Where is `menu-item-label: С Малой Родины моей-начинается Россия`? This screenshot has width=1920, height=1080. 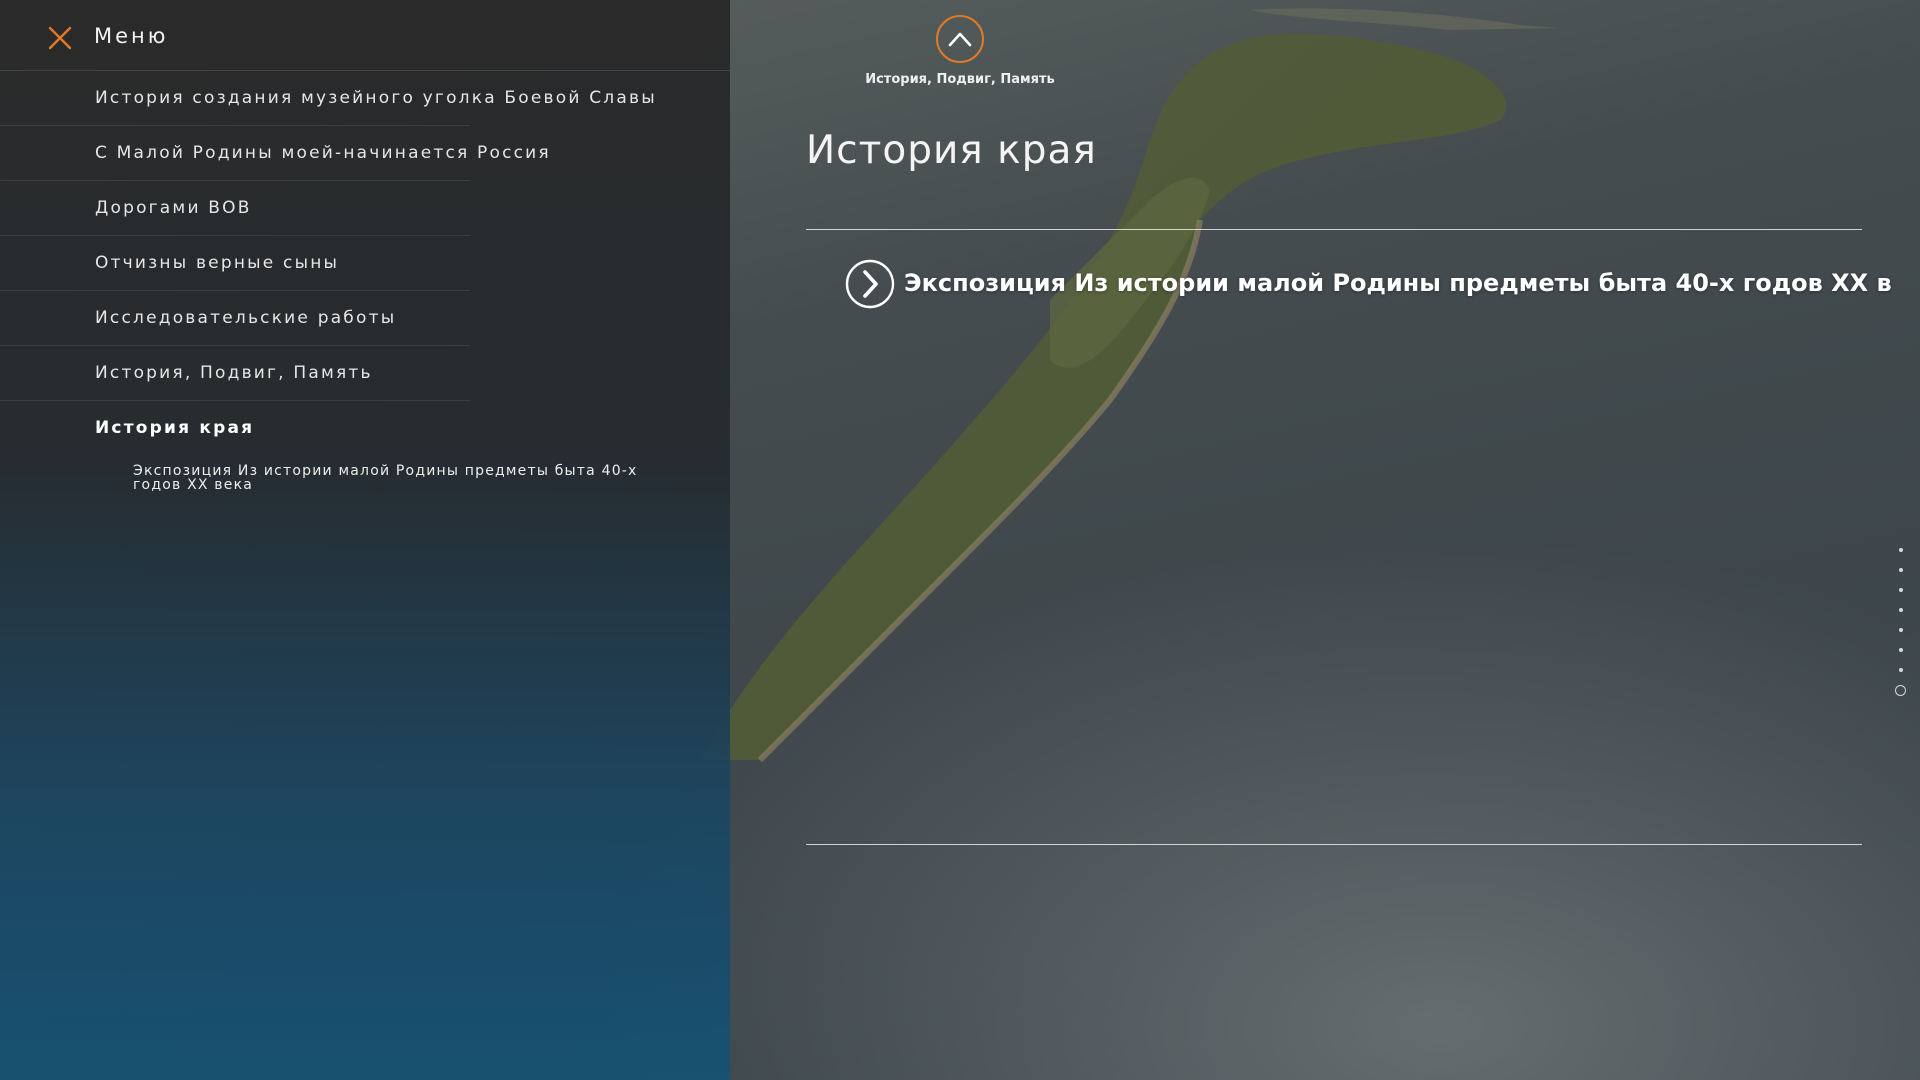
menu-item-label: С Малой Родины моей-начинается Россия is located at coordinates (323, 153).